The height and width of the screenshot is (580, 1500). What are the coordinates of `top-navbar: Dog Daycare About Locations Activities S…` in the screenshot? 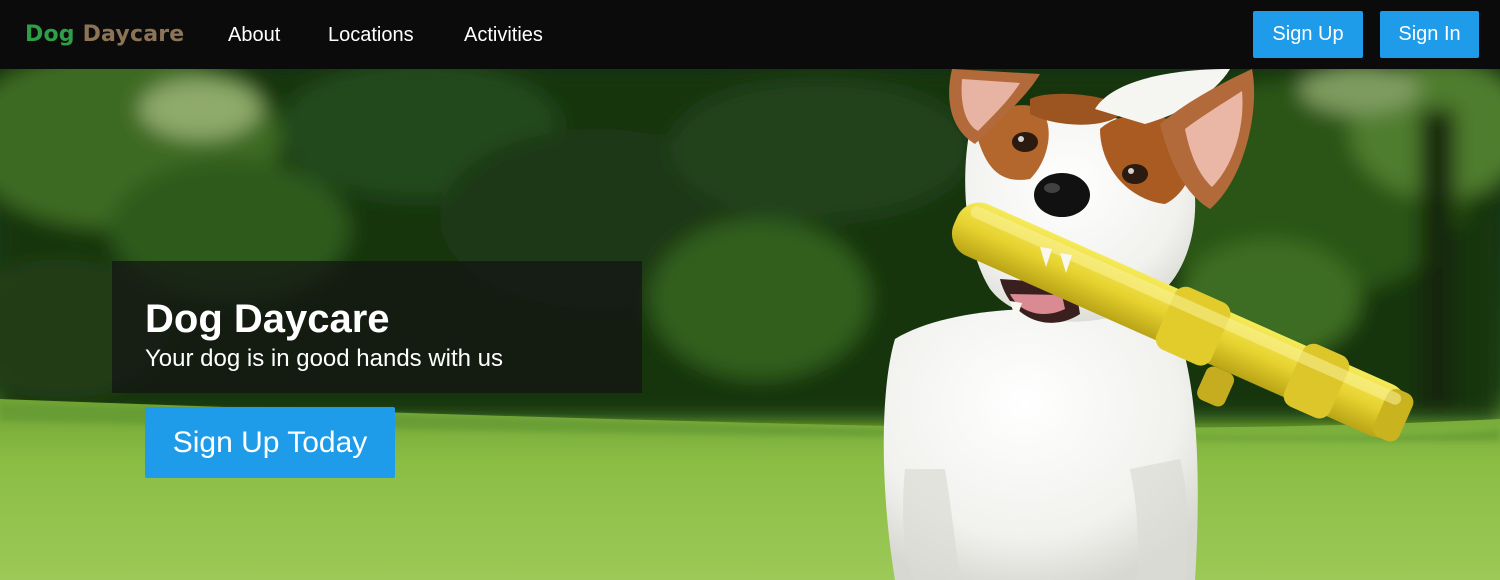 It's located at (750, 34).